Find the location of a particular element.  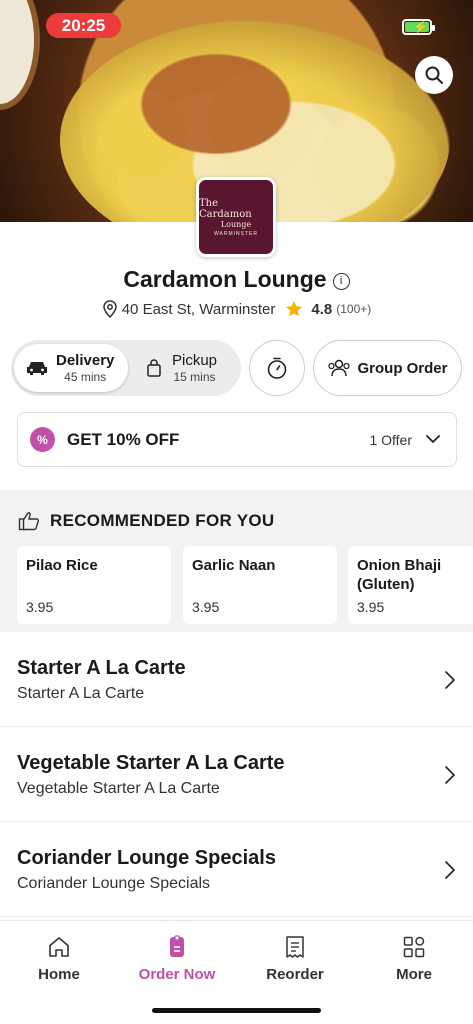

nav-reorder-label: Reorder is located at coordinates (295, 974).